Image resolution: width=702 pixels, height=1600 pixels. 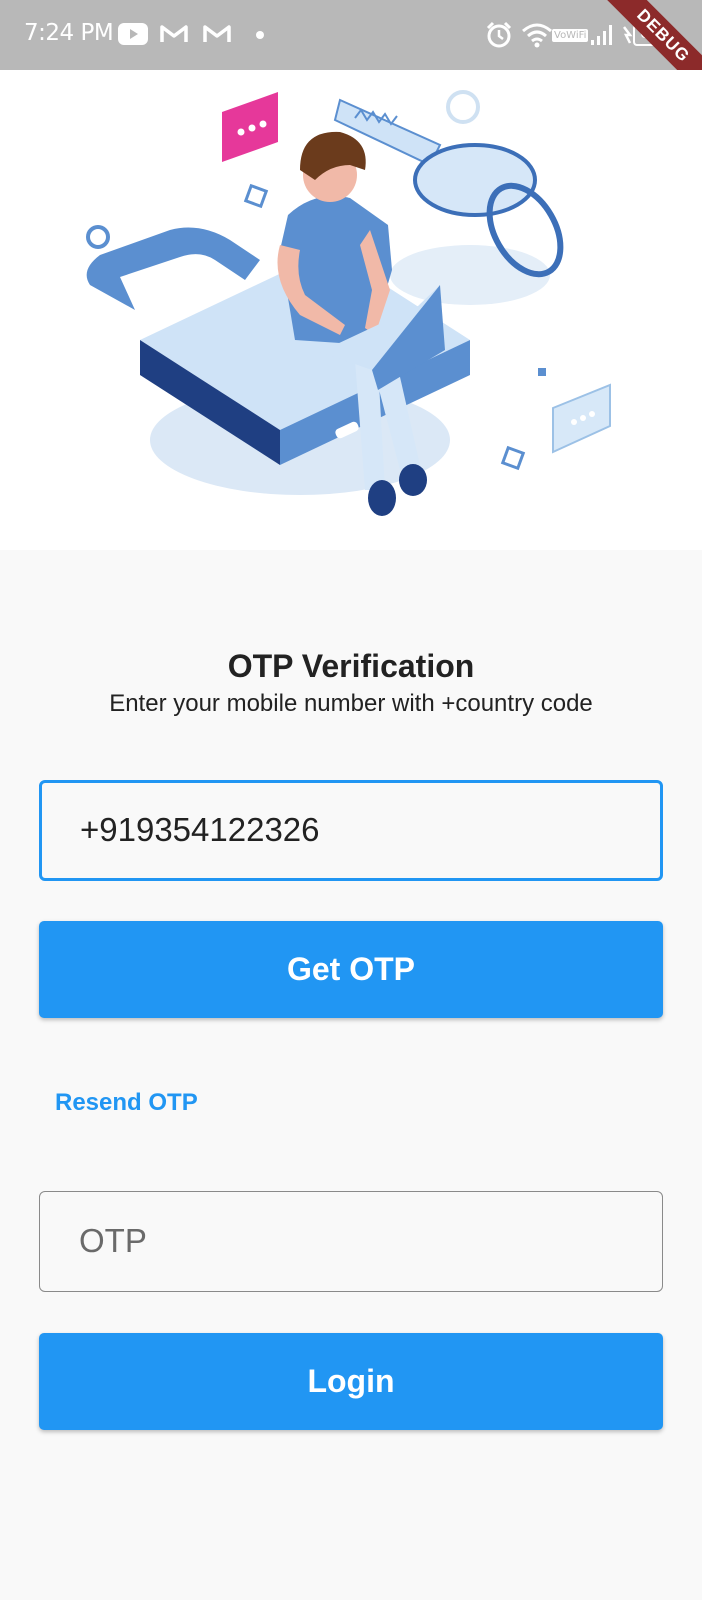 I want to click on get-otp-button: Get OTP, so click(x=351, y=969).